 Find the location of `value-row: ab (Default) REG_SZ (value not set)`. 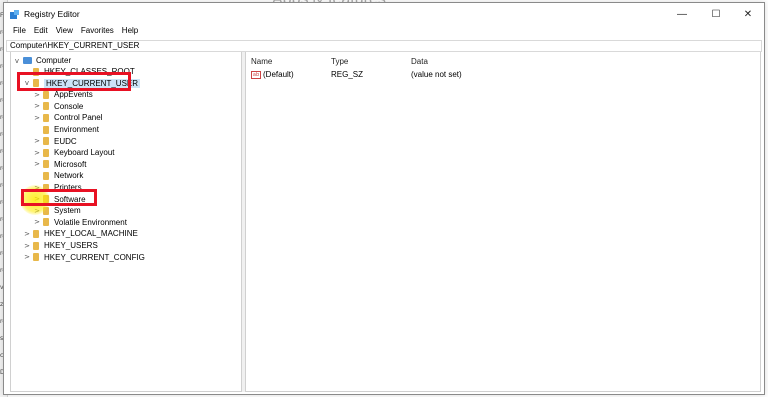

value-row: ab (Default) REG_SZ (value not set) is located at coordinates (451, 74).